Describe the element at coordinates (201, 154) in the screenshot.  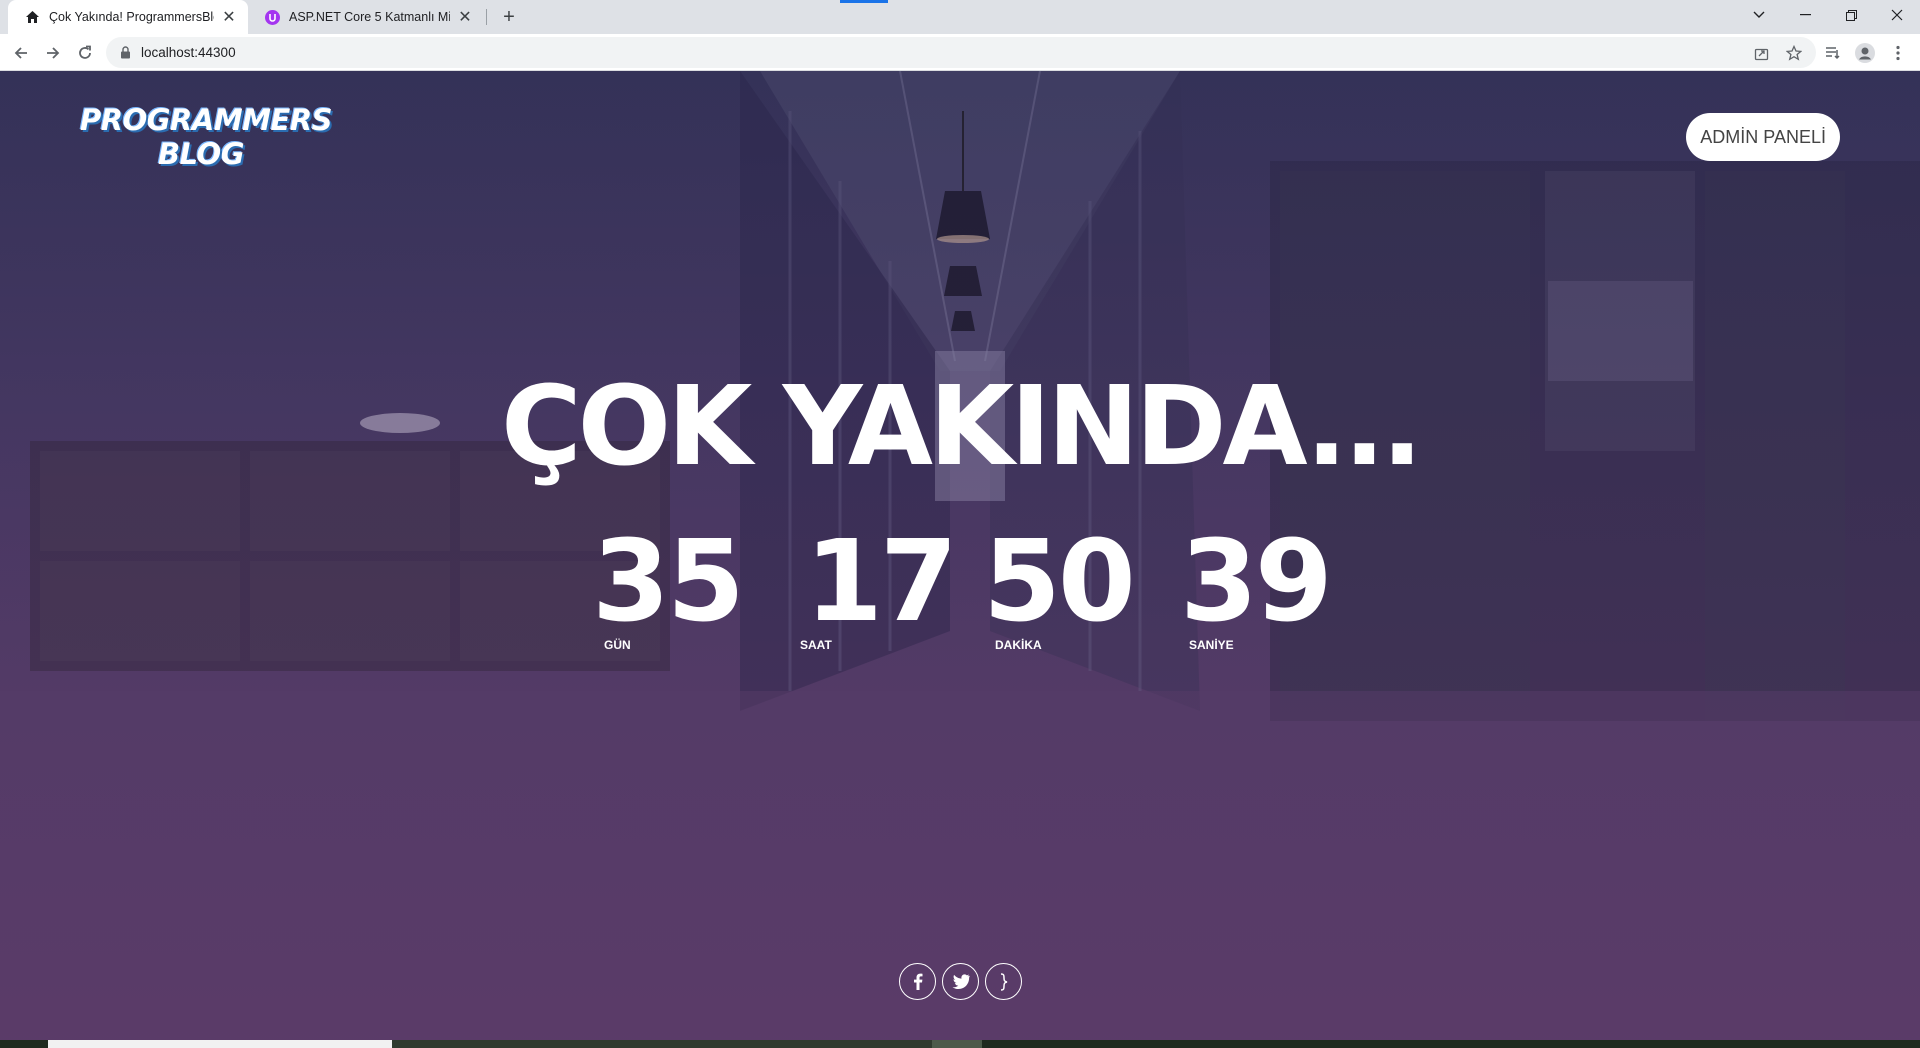
I see `logo-line-2: BLOG` at that location.